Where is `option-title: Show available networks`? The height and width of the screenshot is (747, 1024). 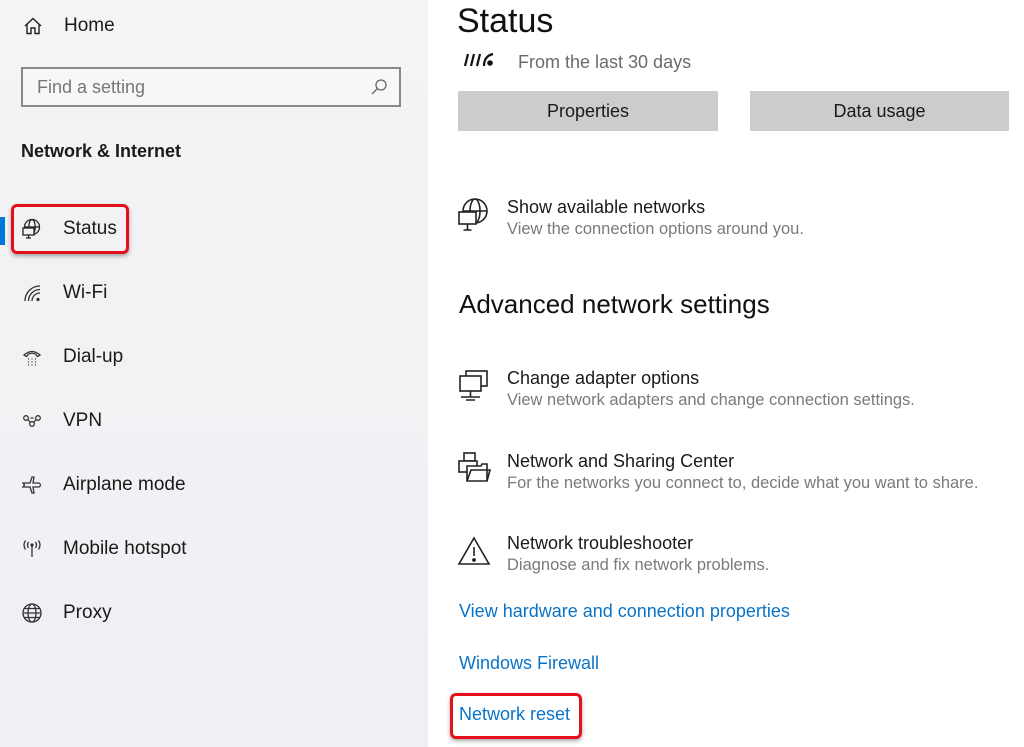 option-title: Show available networks is located at coordinates (606, 207).